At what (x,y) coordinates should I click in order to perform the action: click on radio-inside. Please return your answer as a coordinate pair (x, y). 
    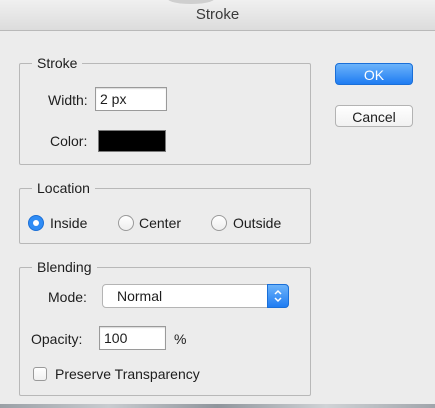
    Looking at the image, I should click on (36, 223).